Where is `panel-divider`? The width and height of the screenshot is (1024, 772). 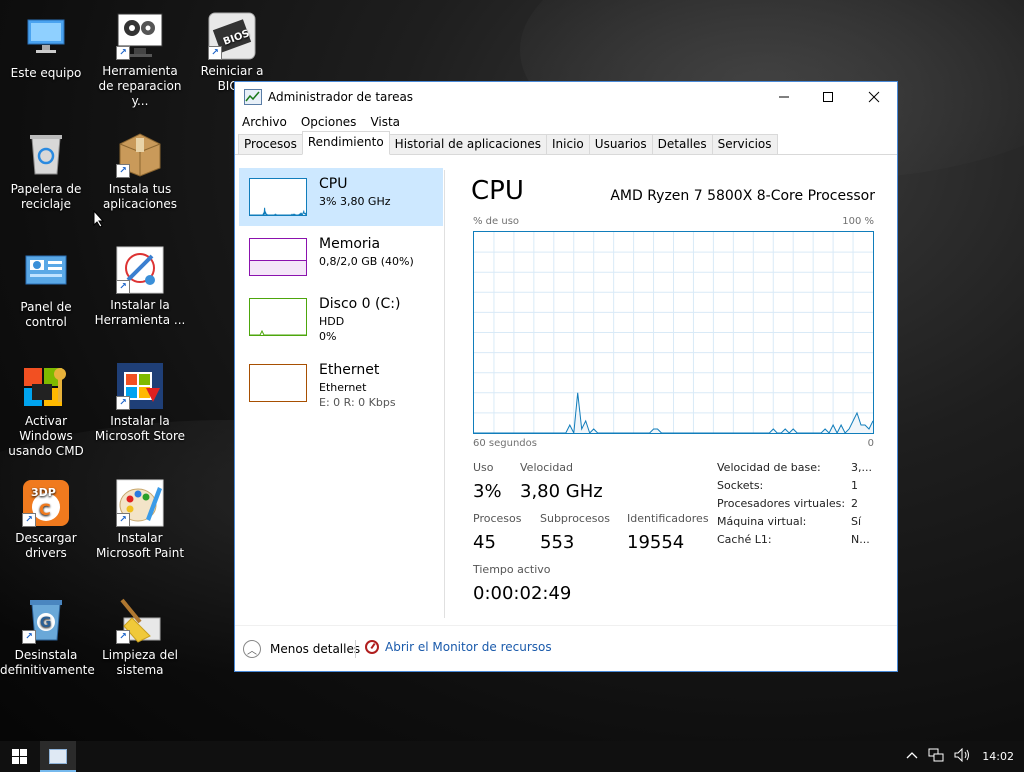 panel-divider is located at coordinates (444, 394).